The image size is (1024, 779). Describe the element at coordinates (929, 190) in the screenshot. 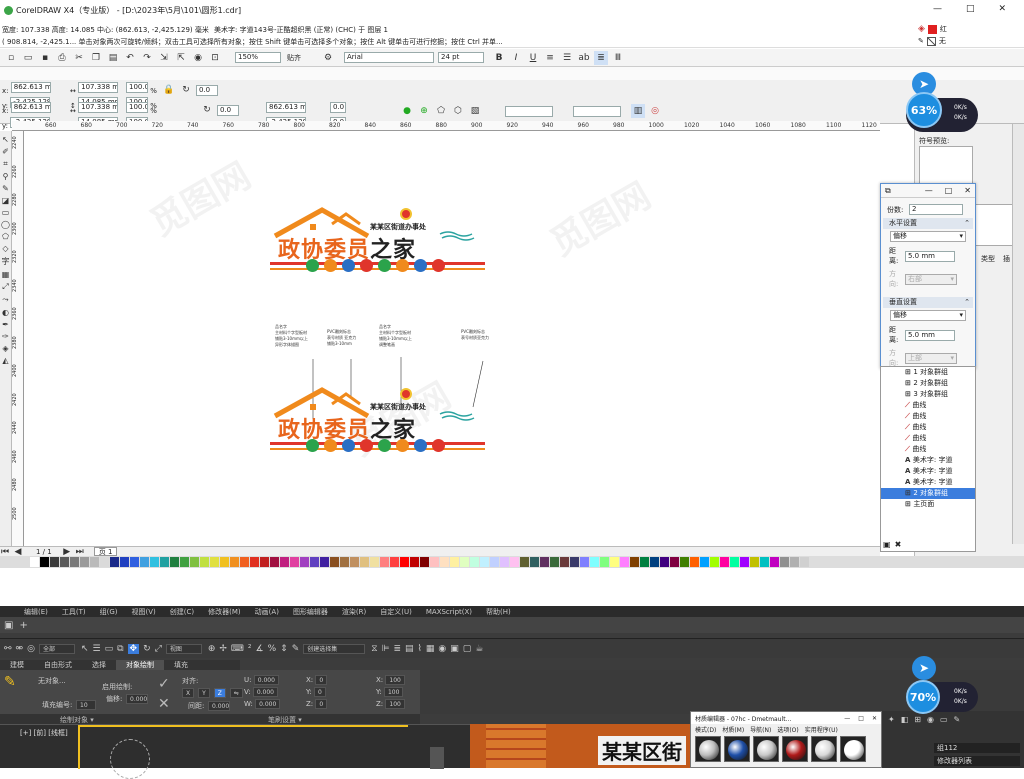

I see `dialog-minimize-button: —` at that location.